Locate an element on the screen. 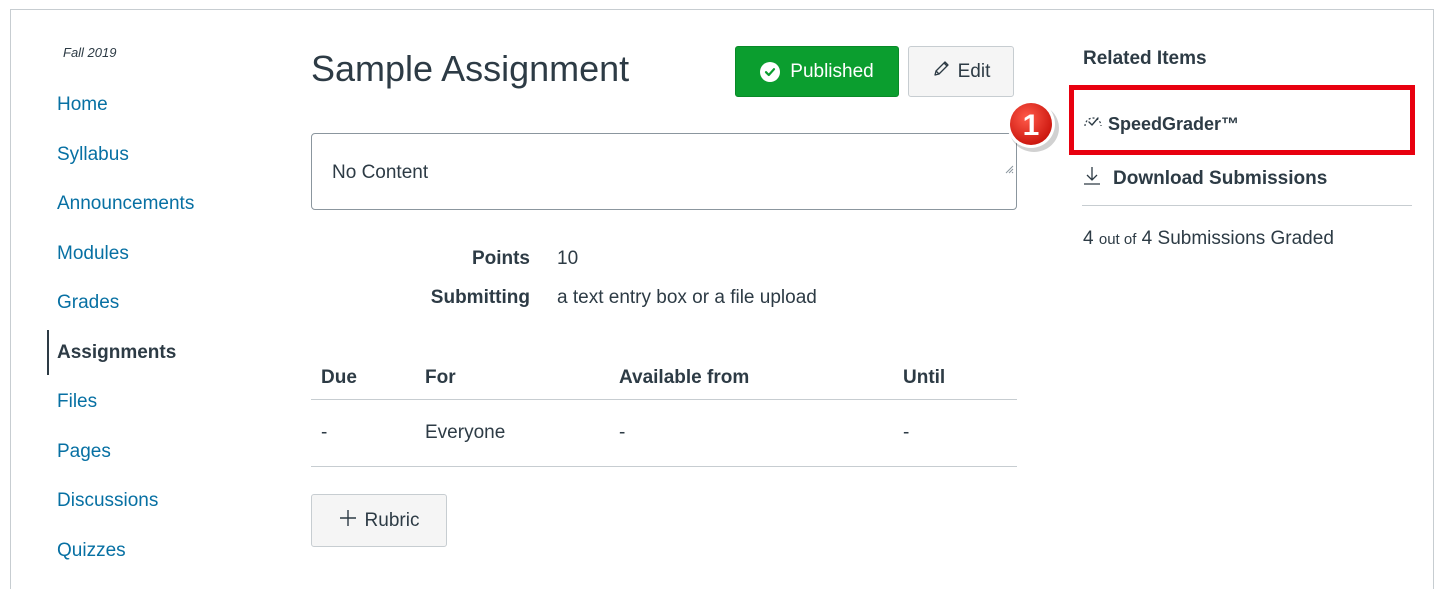 The width and height of the screenshot is (1440, 589). download-icon is located at coordinates (1092, 179).